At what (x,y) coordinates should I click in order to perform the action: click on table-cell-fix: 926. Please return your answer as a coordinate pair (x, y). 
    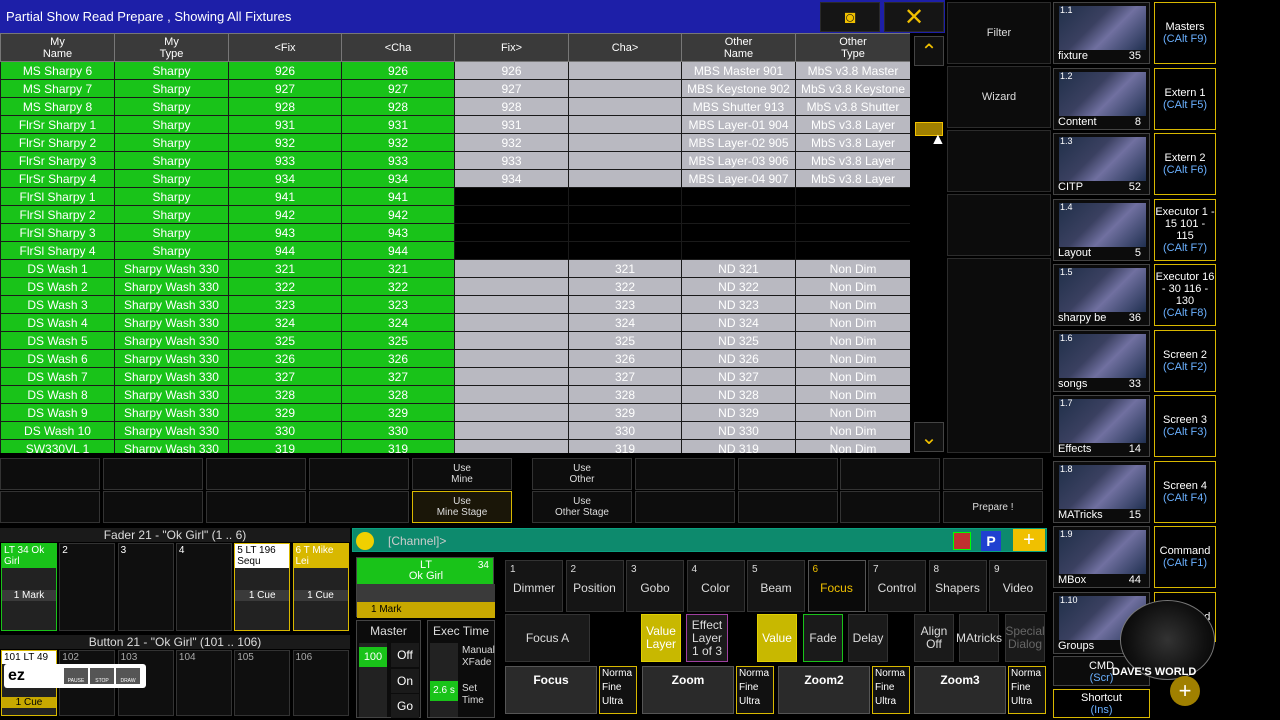
    Looking at the image, I should click on (511, 70).